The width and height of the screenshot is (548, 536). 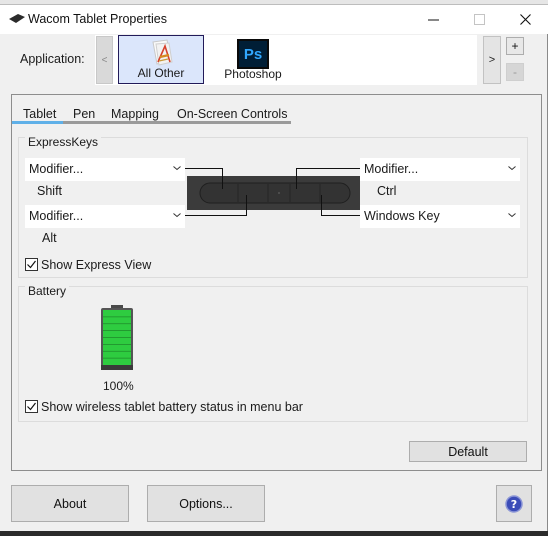 I want to click on show-battery-status-checkbox, so click(x=31, y=406).